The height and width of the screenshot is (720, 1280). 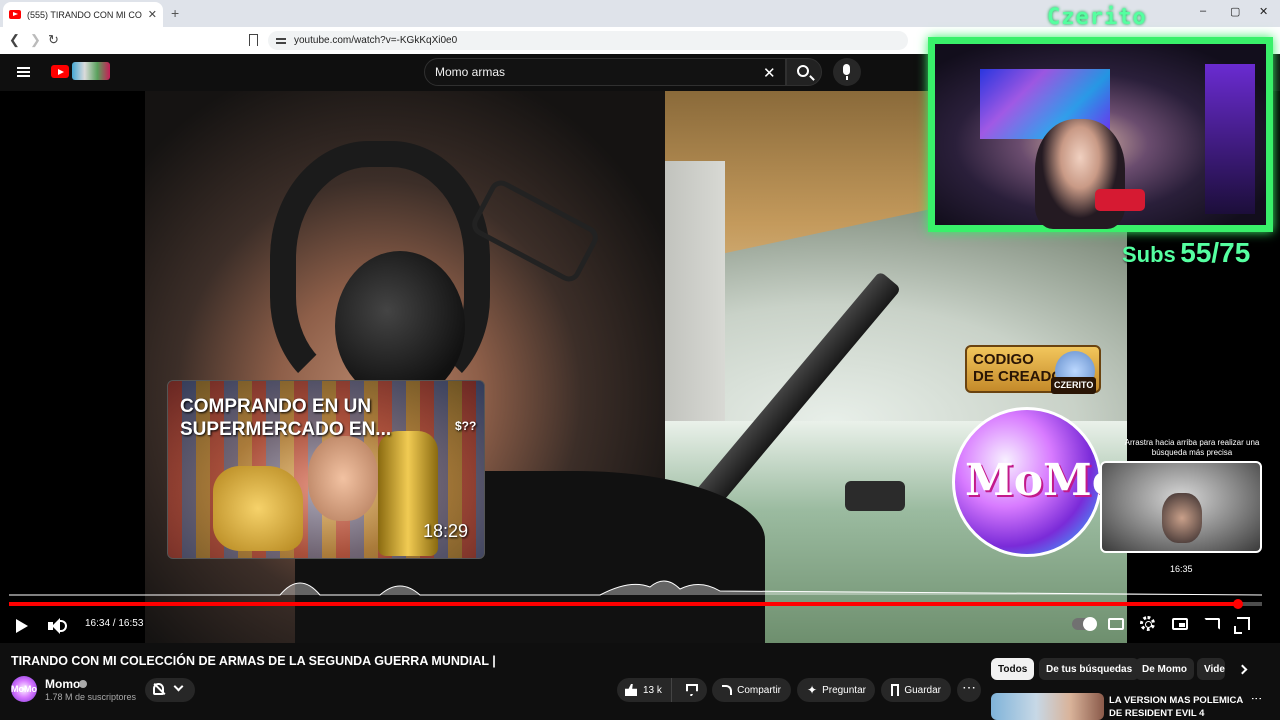 I want to click on subs-label: Subs, so click(x=1149, y=254).